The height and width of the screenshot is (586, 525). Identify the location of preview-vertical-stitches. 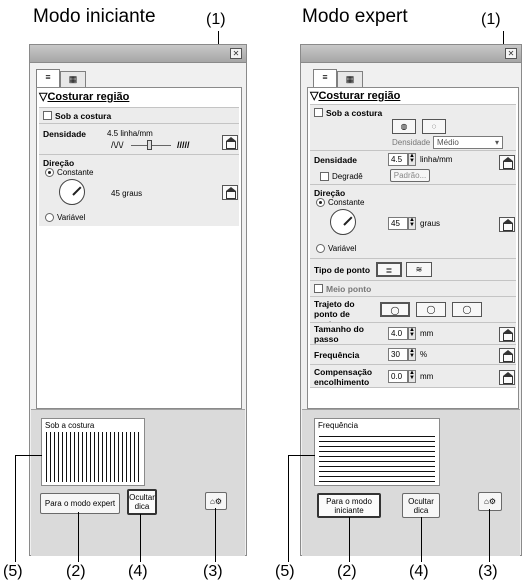
(93, 457).